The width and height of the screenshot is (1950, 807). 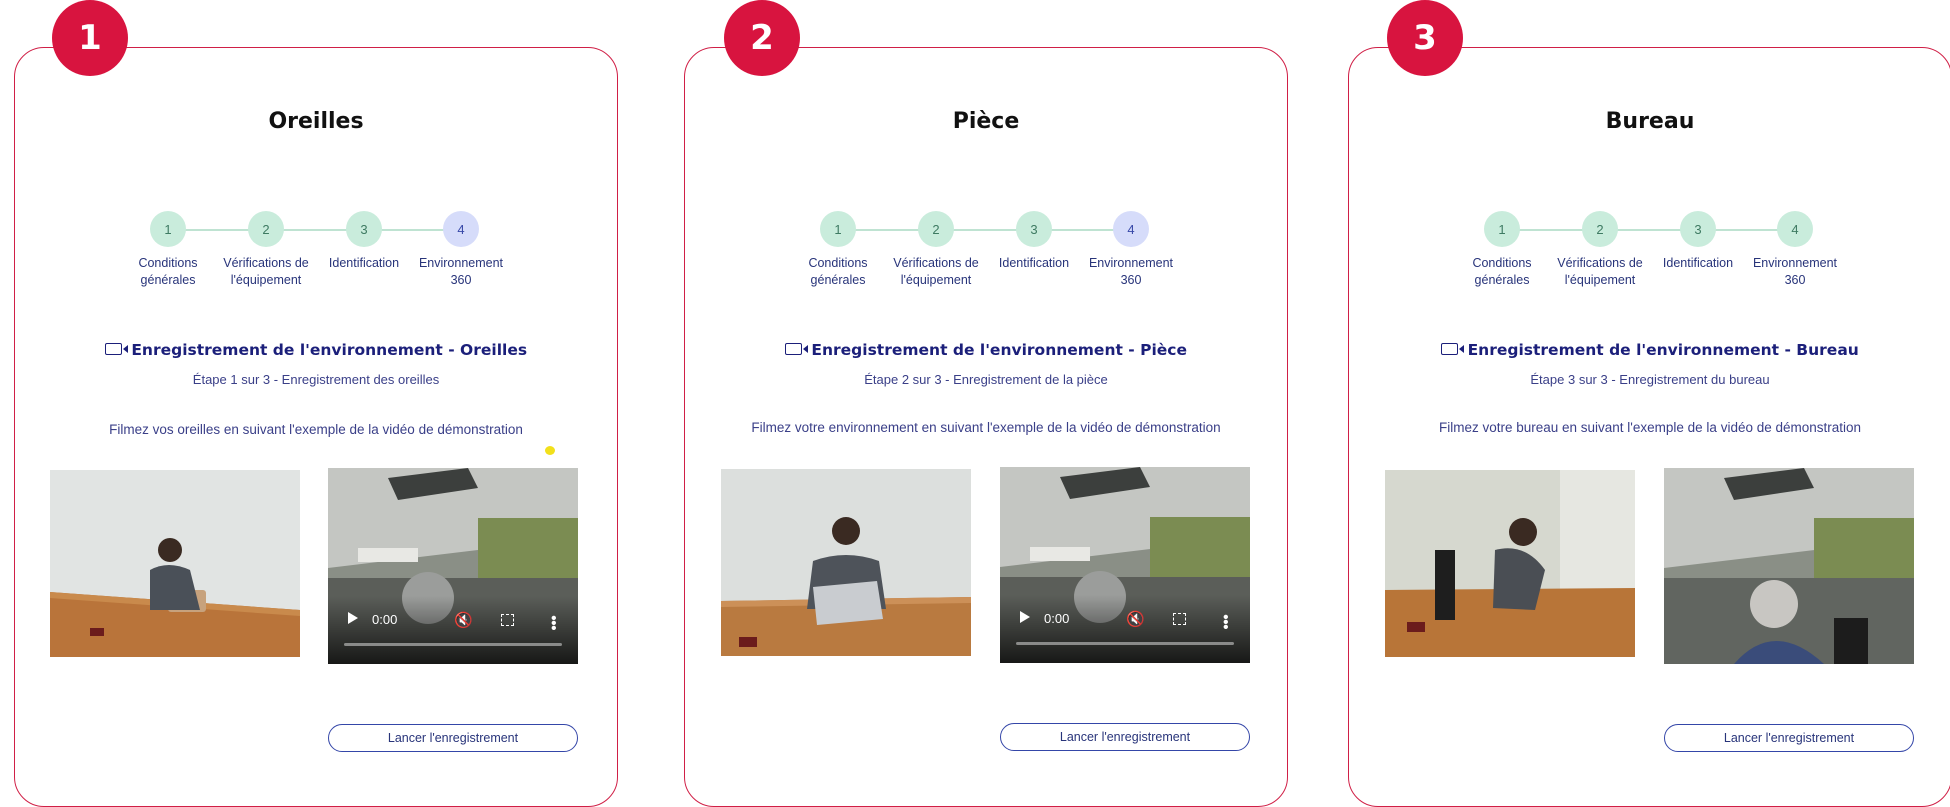 I want to click on card-title: Pièce, so click(x=986, y=121).